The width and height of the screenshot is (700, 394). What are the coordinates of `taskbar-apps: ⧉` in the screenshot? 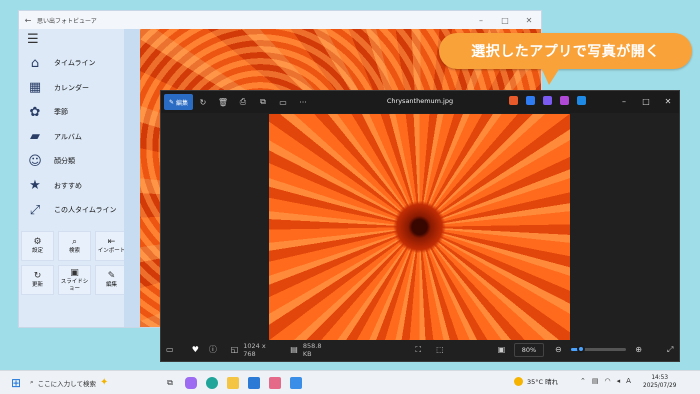 It's located at (233, 382).